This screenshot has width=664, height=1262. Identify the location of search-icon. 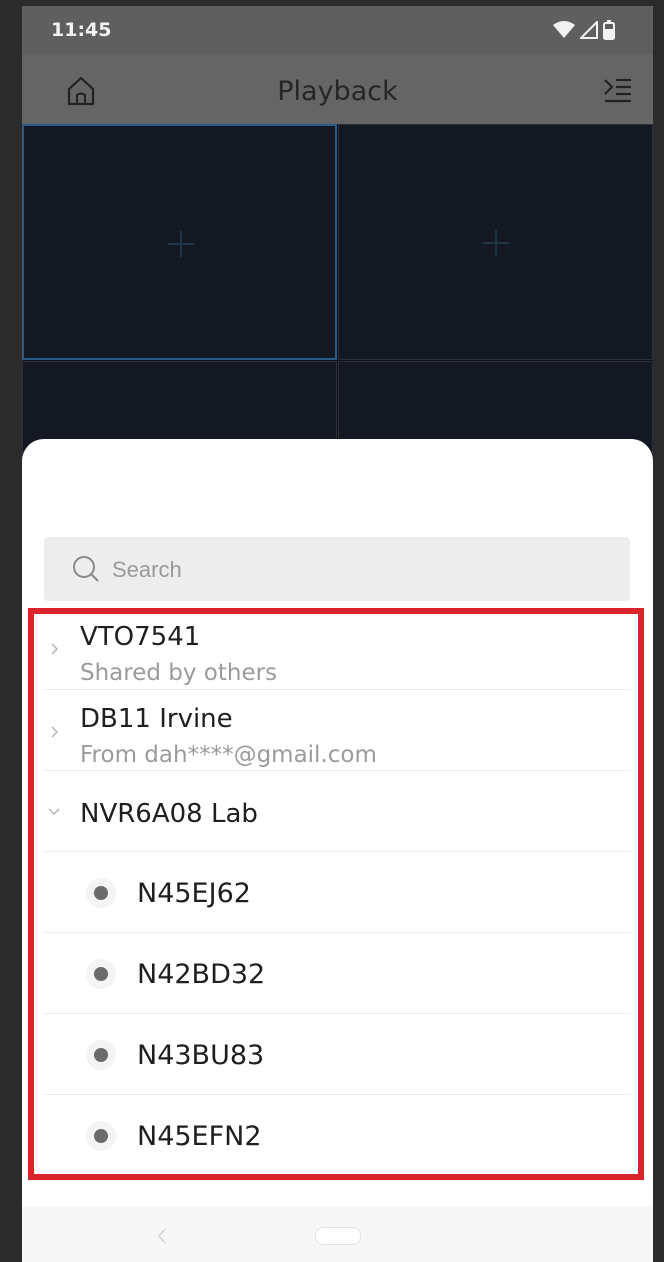
(86, 569).